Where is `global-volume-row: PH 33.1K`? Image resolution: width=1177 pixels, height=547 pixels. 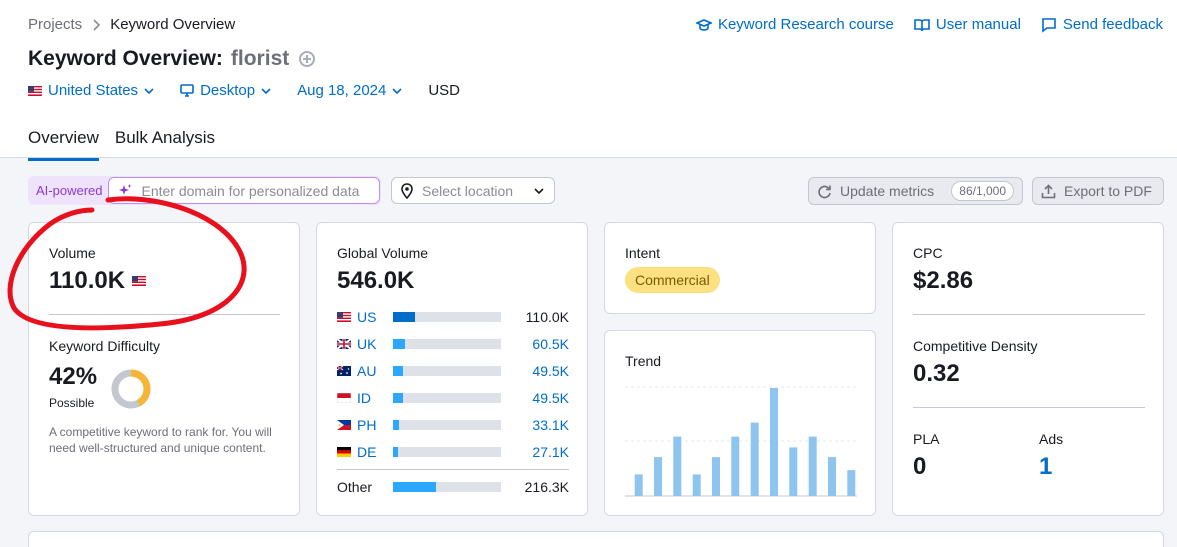 global-volume-row: PH 33.1K is located at coordinates (453, 425).